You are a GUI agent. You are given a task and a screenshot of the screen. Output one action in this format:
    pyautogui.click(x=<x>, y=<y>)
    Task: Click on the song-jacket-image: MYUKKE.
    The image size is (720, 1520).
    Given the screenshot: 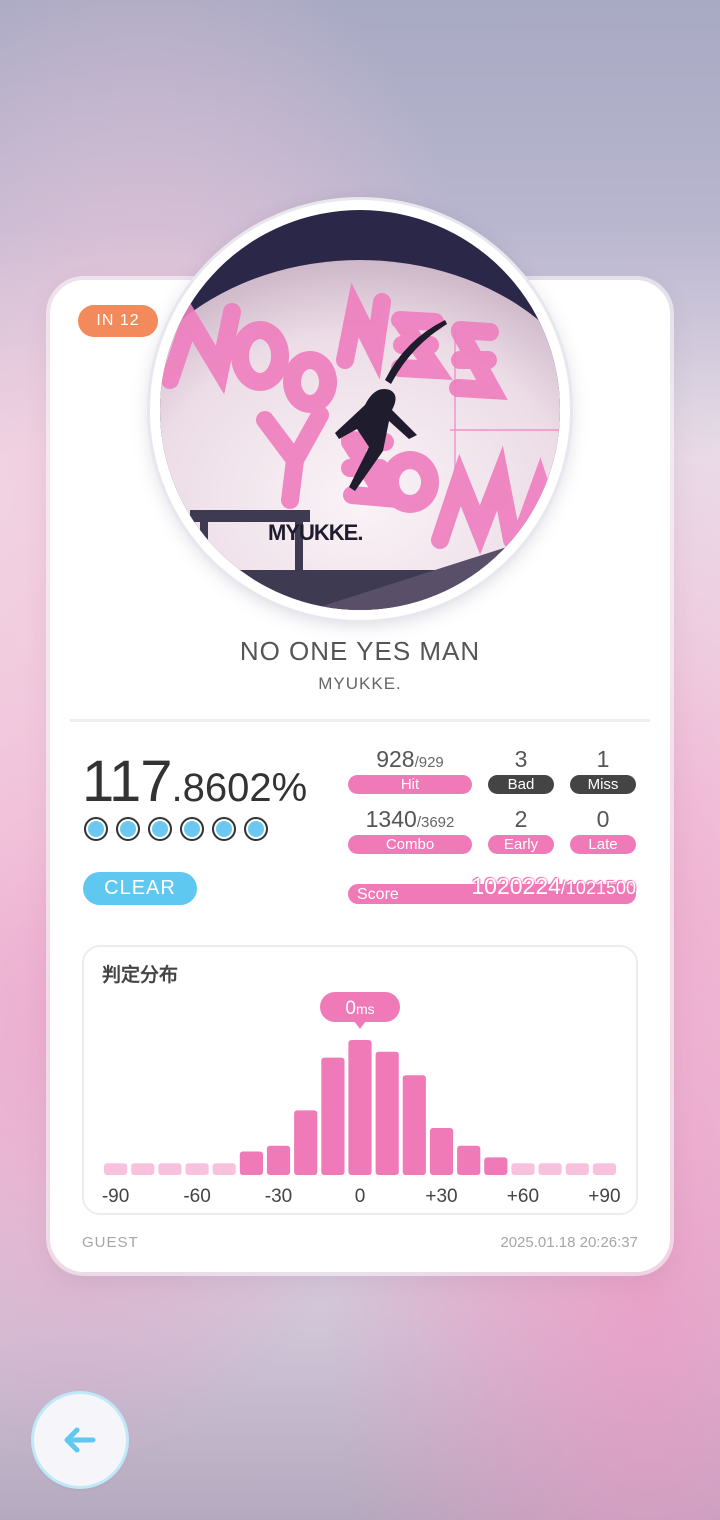 What is the action you would take?
    pyautogui.click(x=360, y=410)
    